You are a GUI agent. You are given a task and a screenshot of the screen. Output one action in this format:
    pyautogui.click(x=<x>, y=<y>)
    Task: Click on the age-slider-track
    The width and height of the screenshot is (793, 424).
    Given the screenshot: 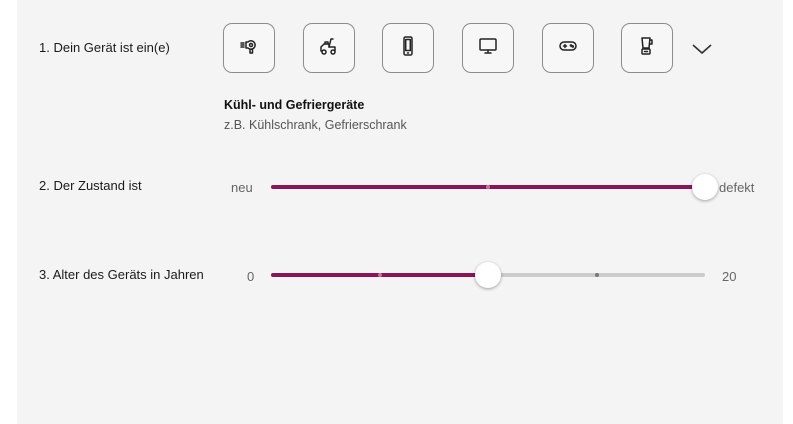 What is the action you would take?
    pyautogui.click(x=488, y=275)
    